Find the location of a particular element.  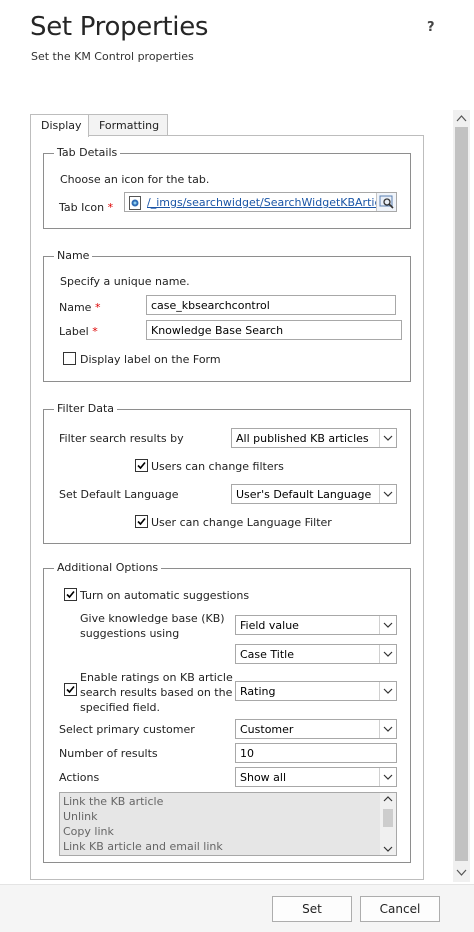

default-language-label: Set Default Language is located at coordinates (119, 494).